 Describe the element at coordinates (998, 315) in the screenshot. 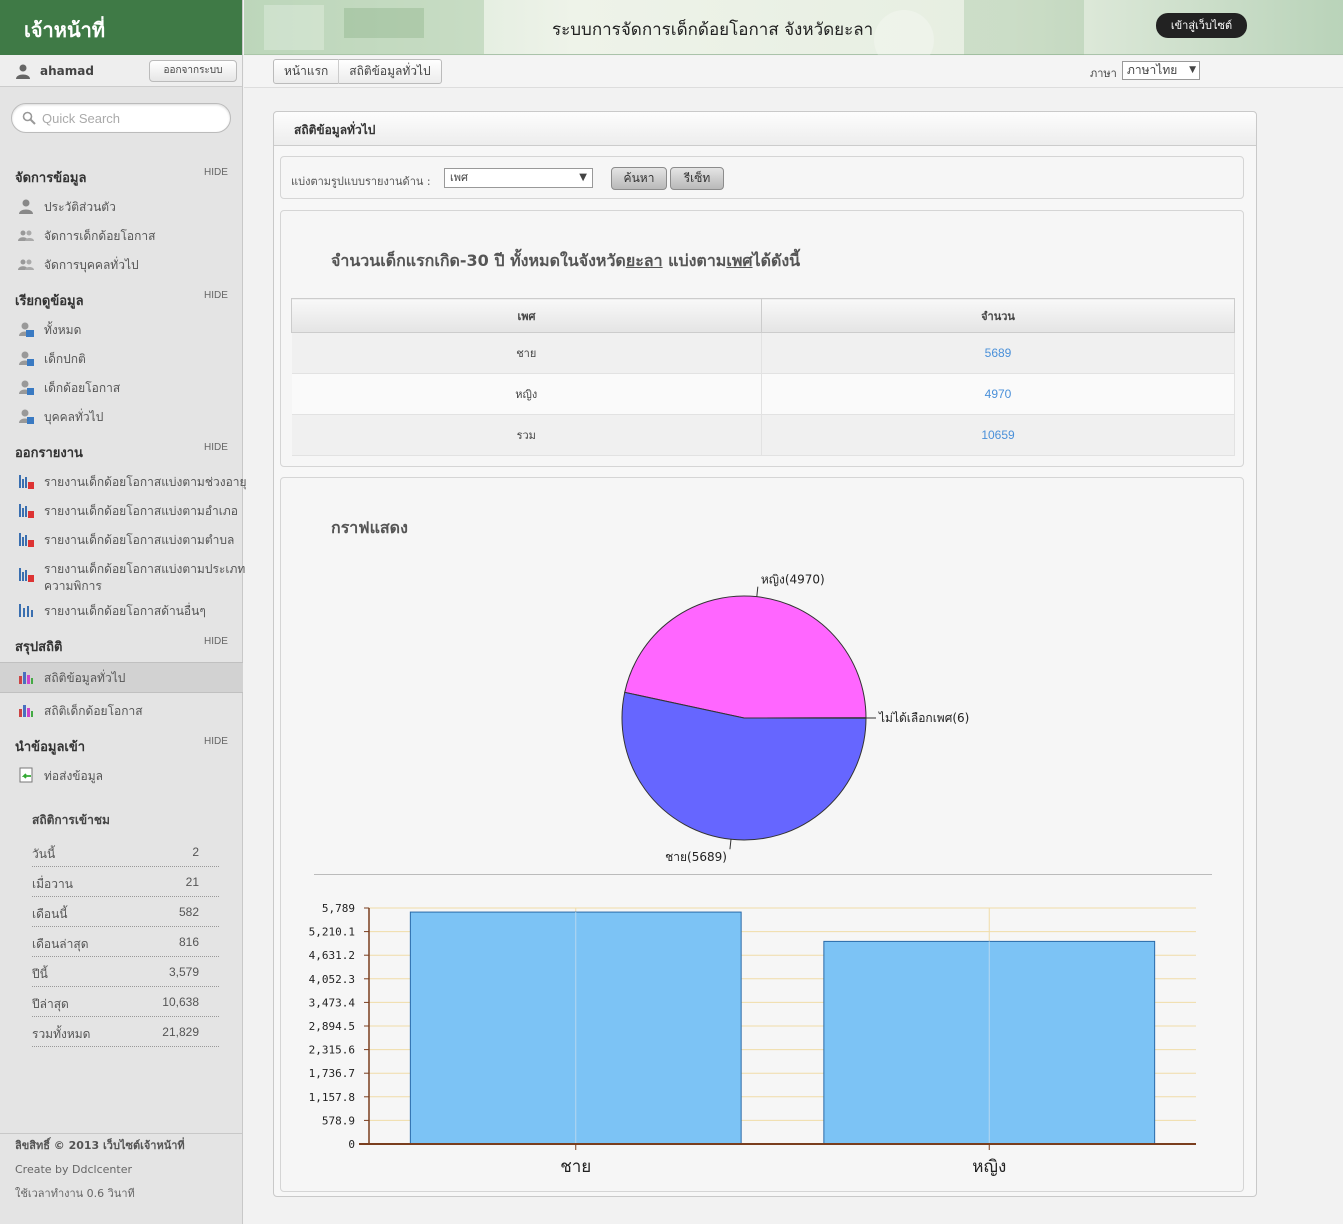

I see `column-header-count: จำนวน` at that location.